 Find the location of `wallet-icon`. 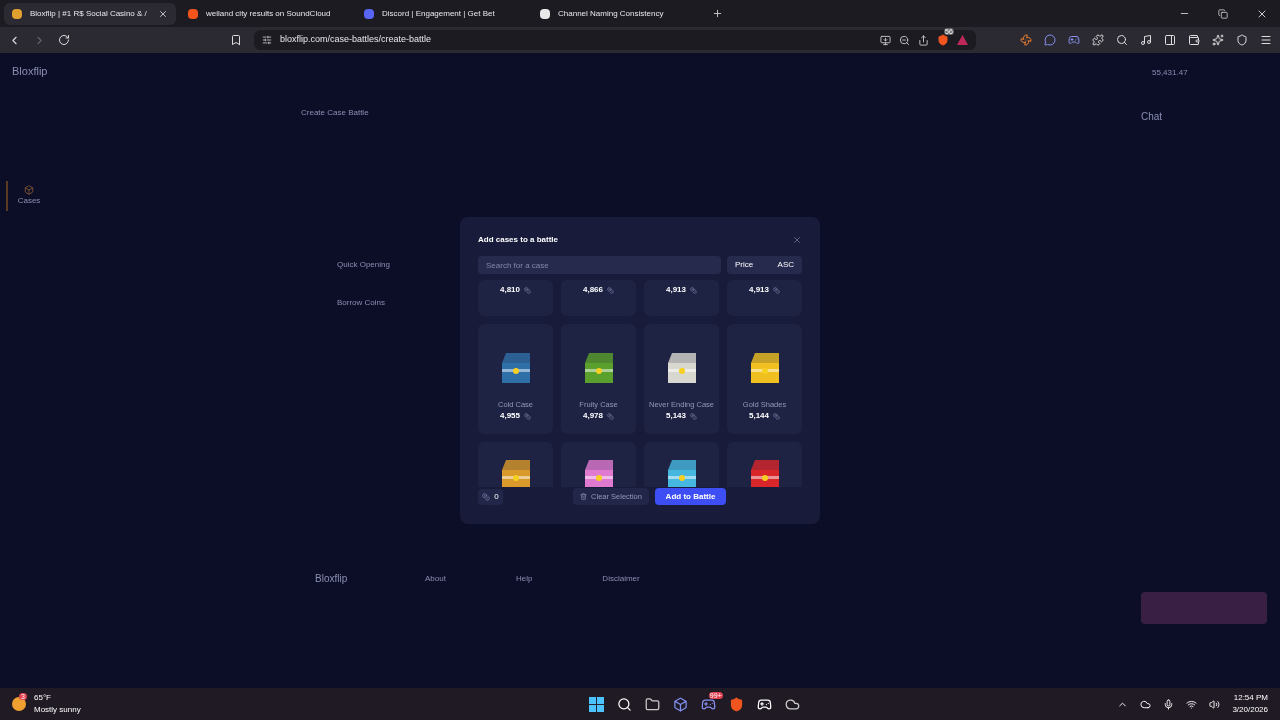

wallet-icon is located at coordinates (1194, 40).